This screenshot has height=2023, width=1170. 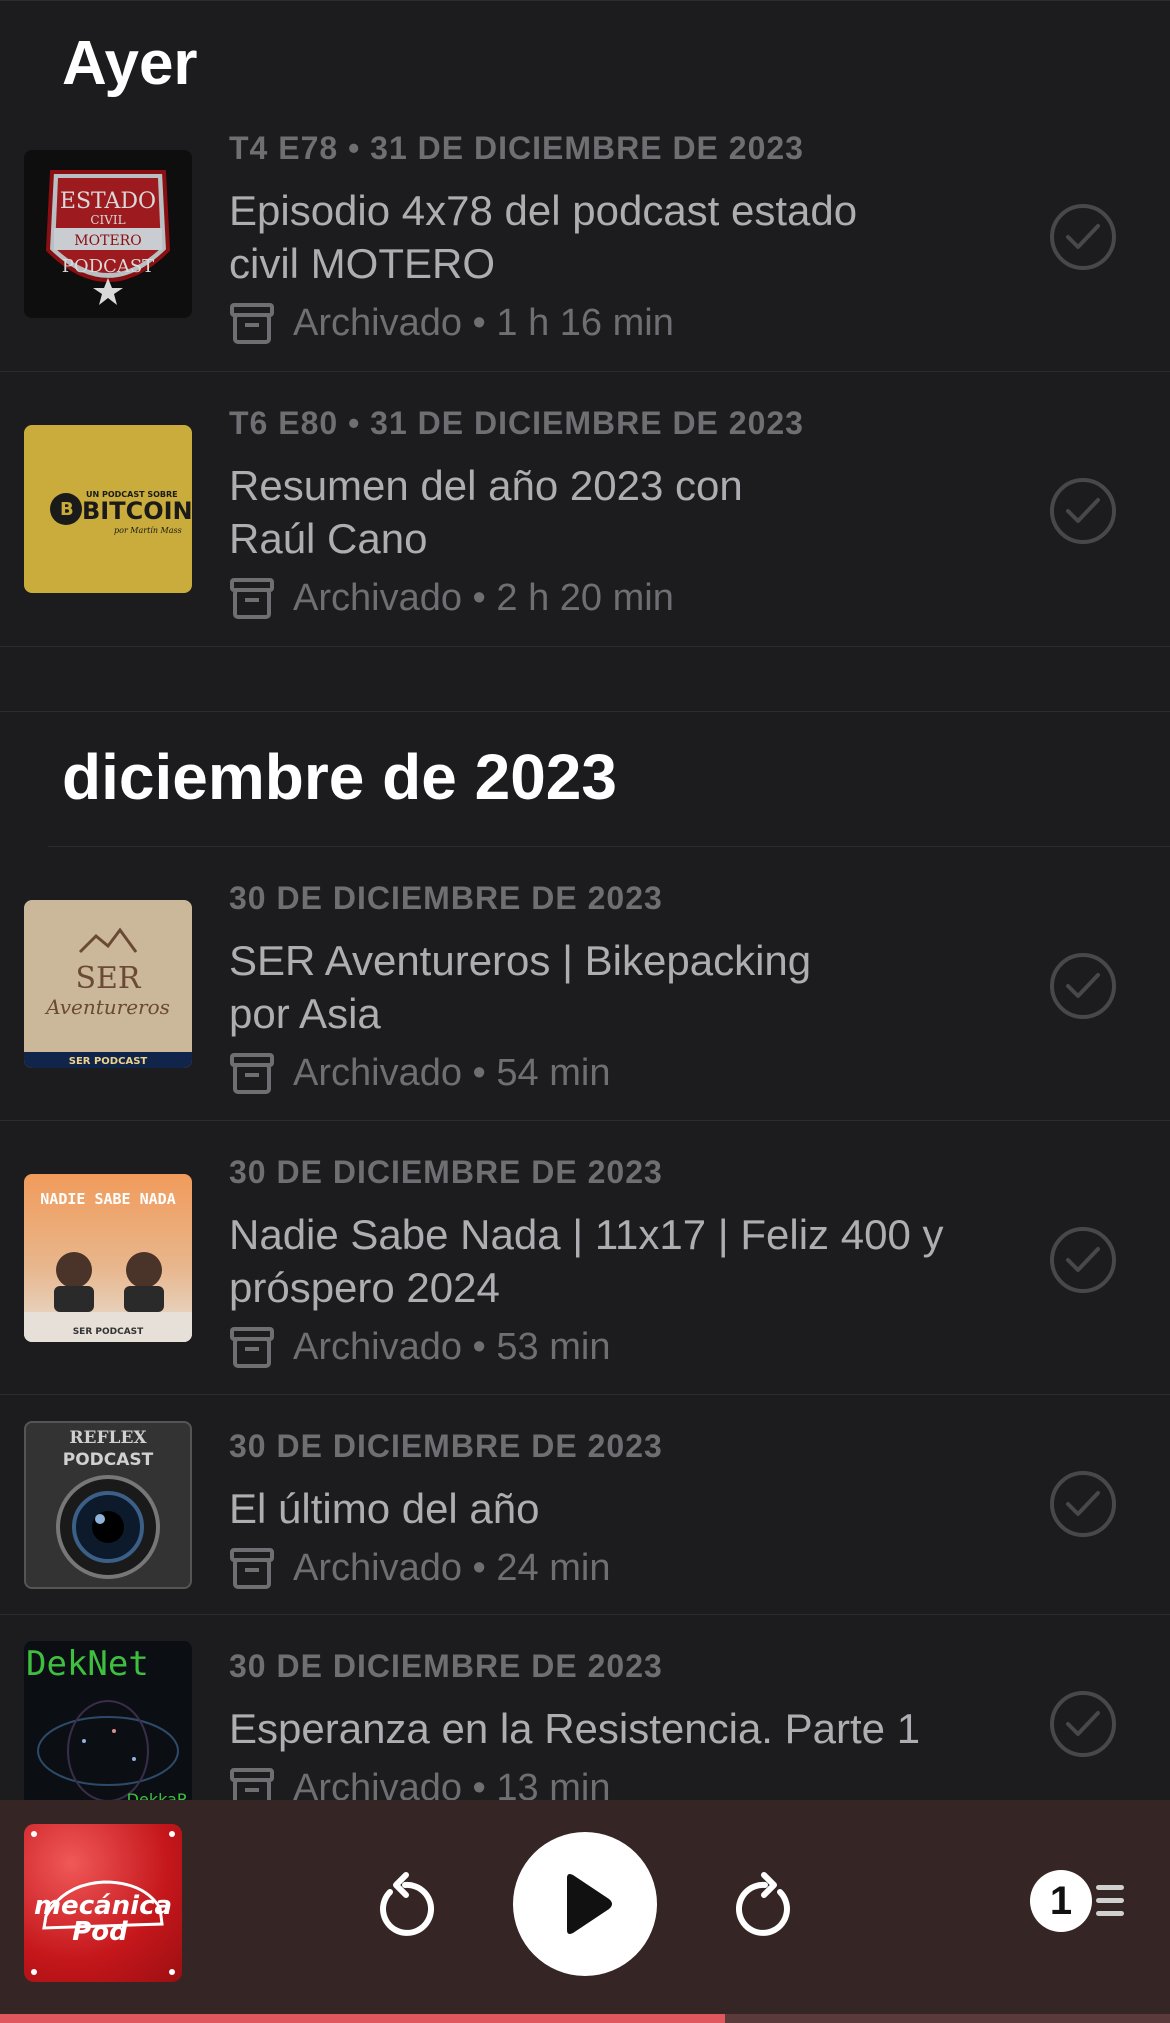 What do you see at coordinates (419, 1347) in the screenshot?
I see `episode-status: Archivado • 53 min` at bounding box center [419, 1347].